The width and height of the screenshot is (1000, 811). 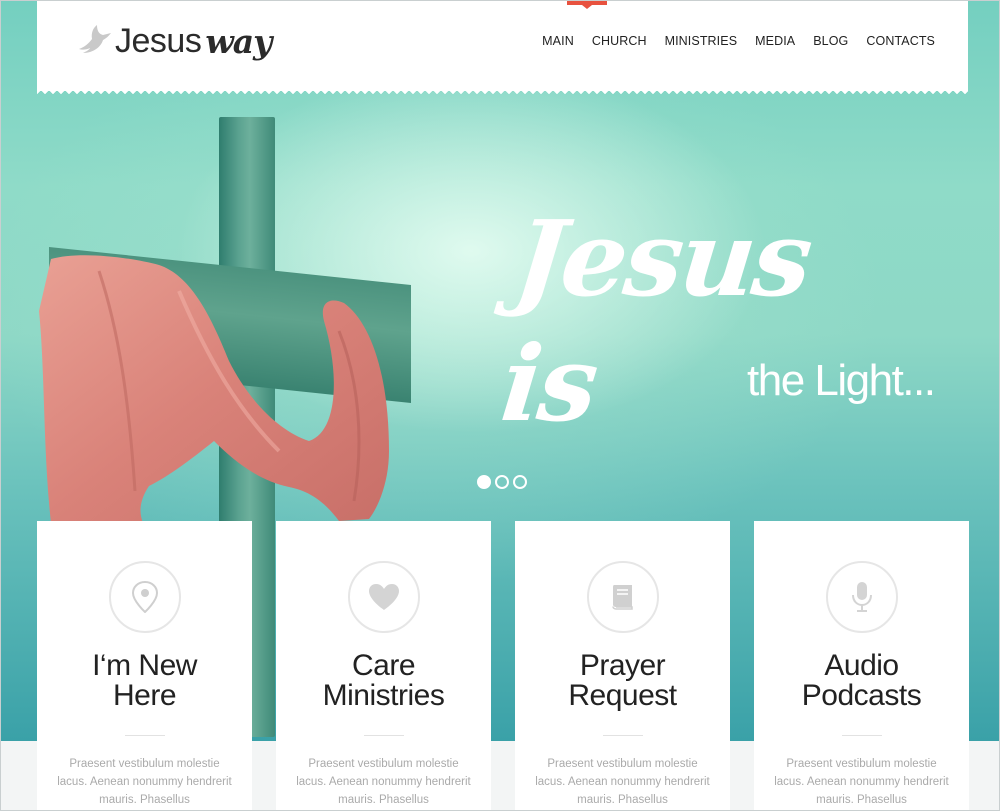 I want to click on card-title-line2: Request, so click(x=622, y=695).